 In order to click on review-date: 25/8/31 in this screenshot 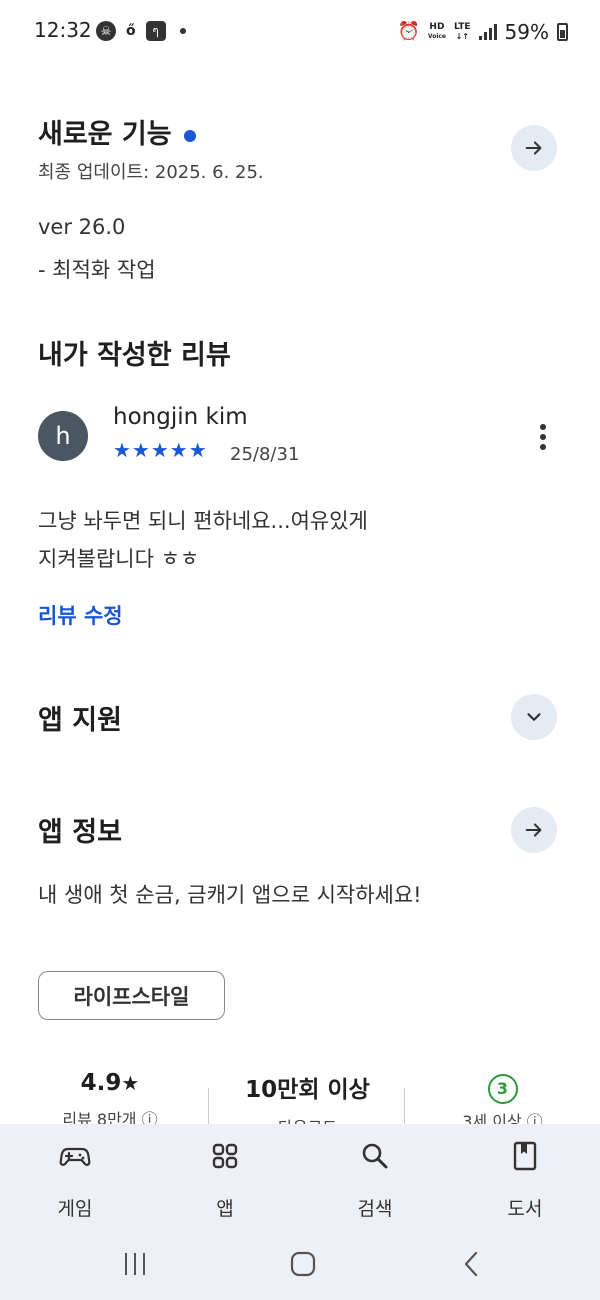, I will do `click(265, 454)`.